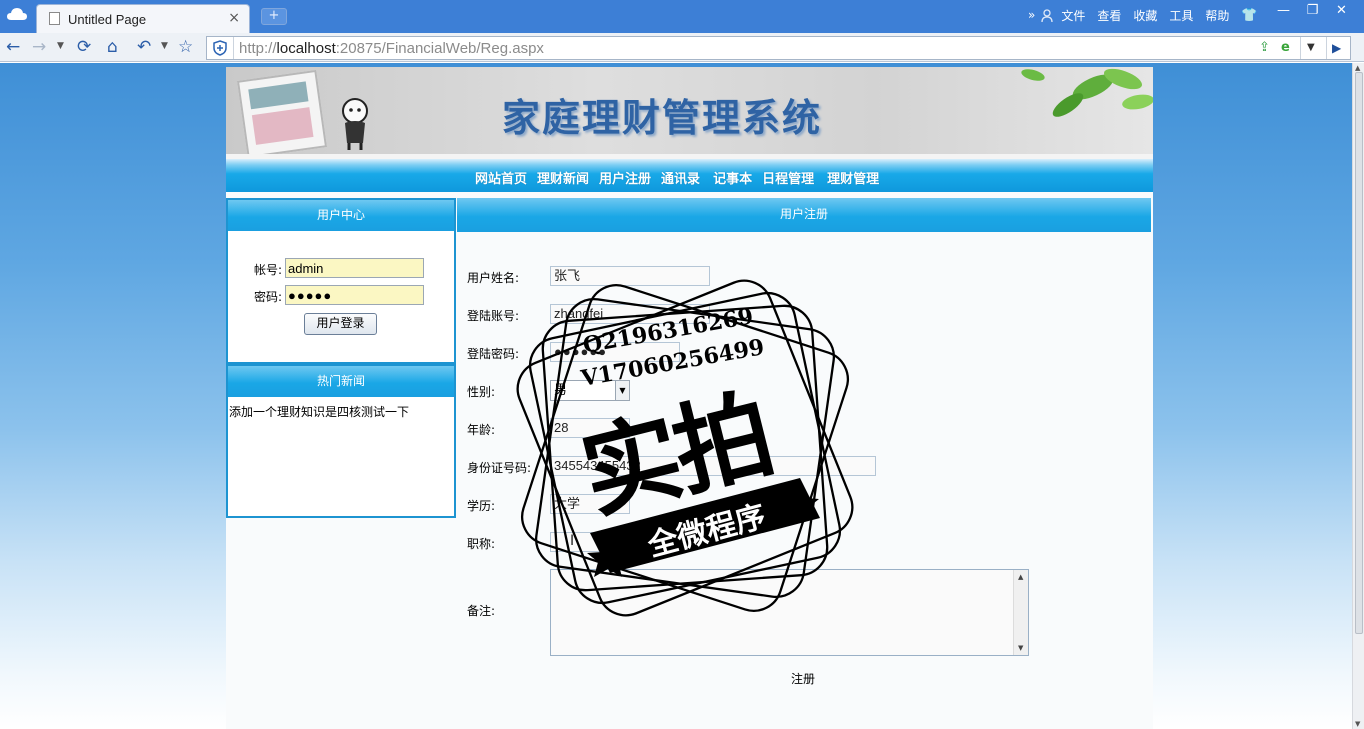 The height and width of the screenshot is (729, 1364). What do you see at coordinates (481, 611) in the screenshot?
I see `field-label-remark: 备注:` at bounding box center [481, 611].